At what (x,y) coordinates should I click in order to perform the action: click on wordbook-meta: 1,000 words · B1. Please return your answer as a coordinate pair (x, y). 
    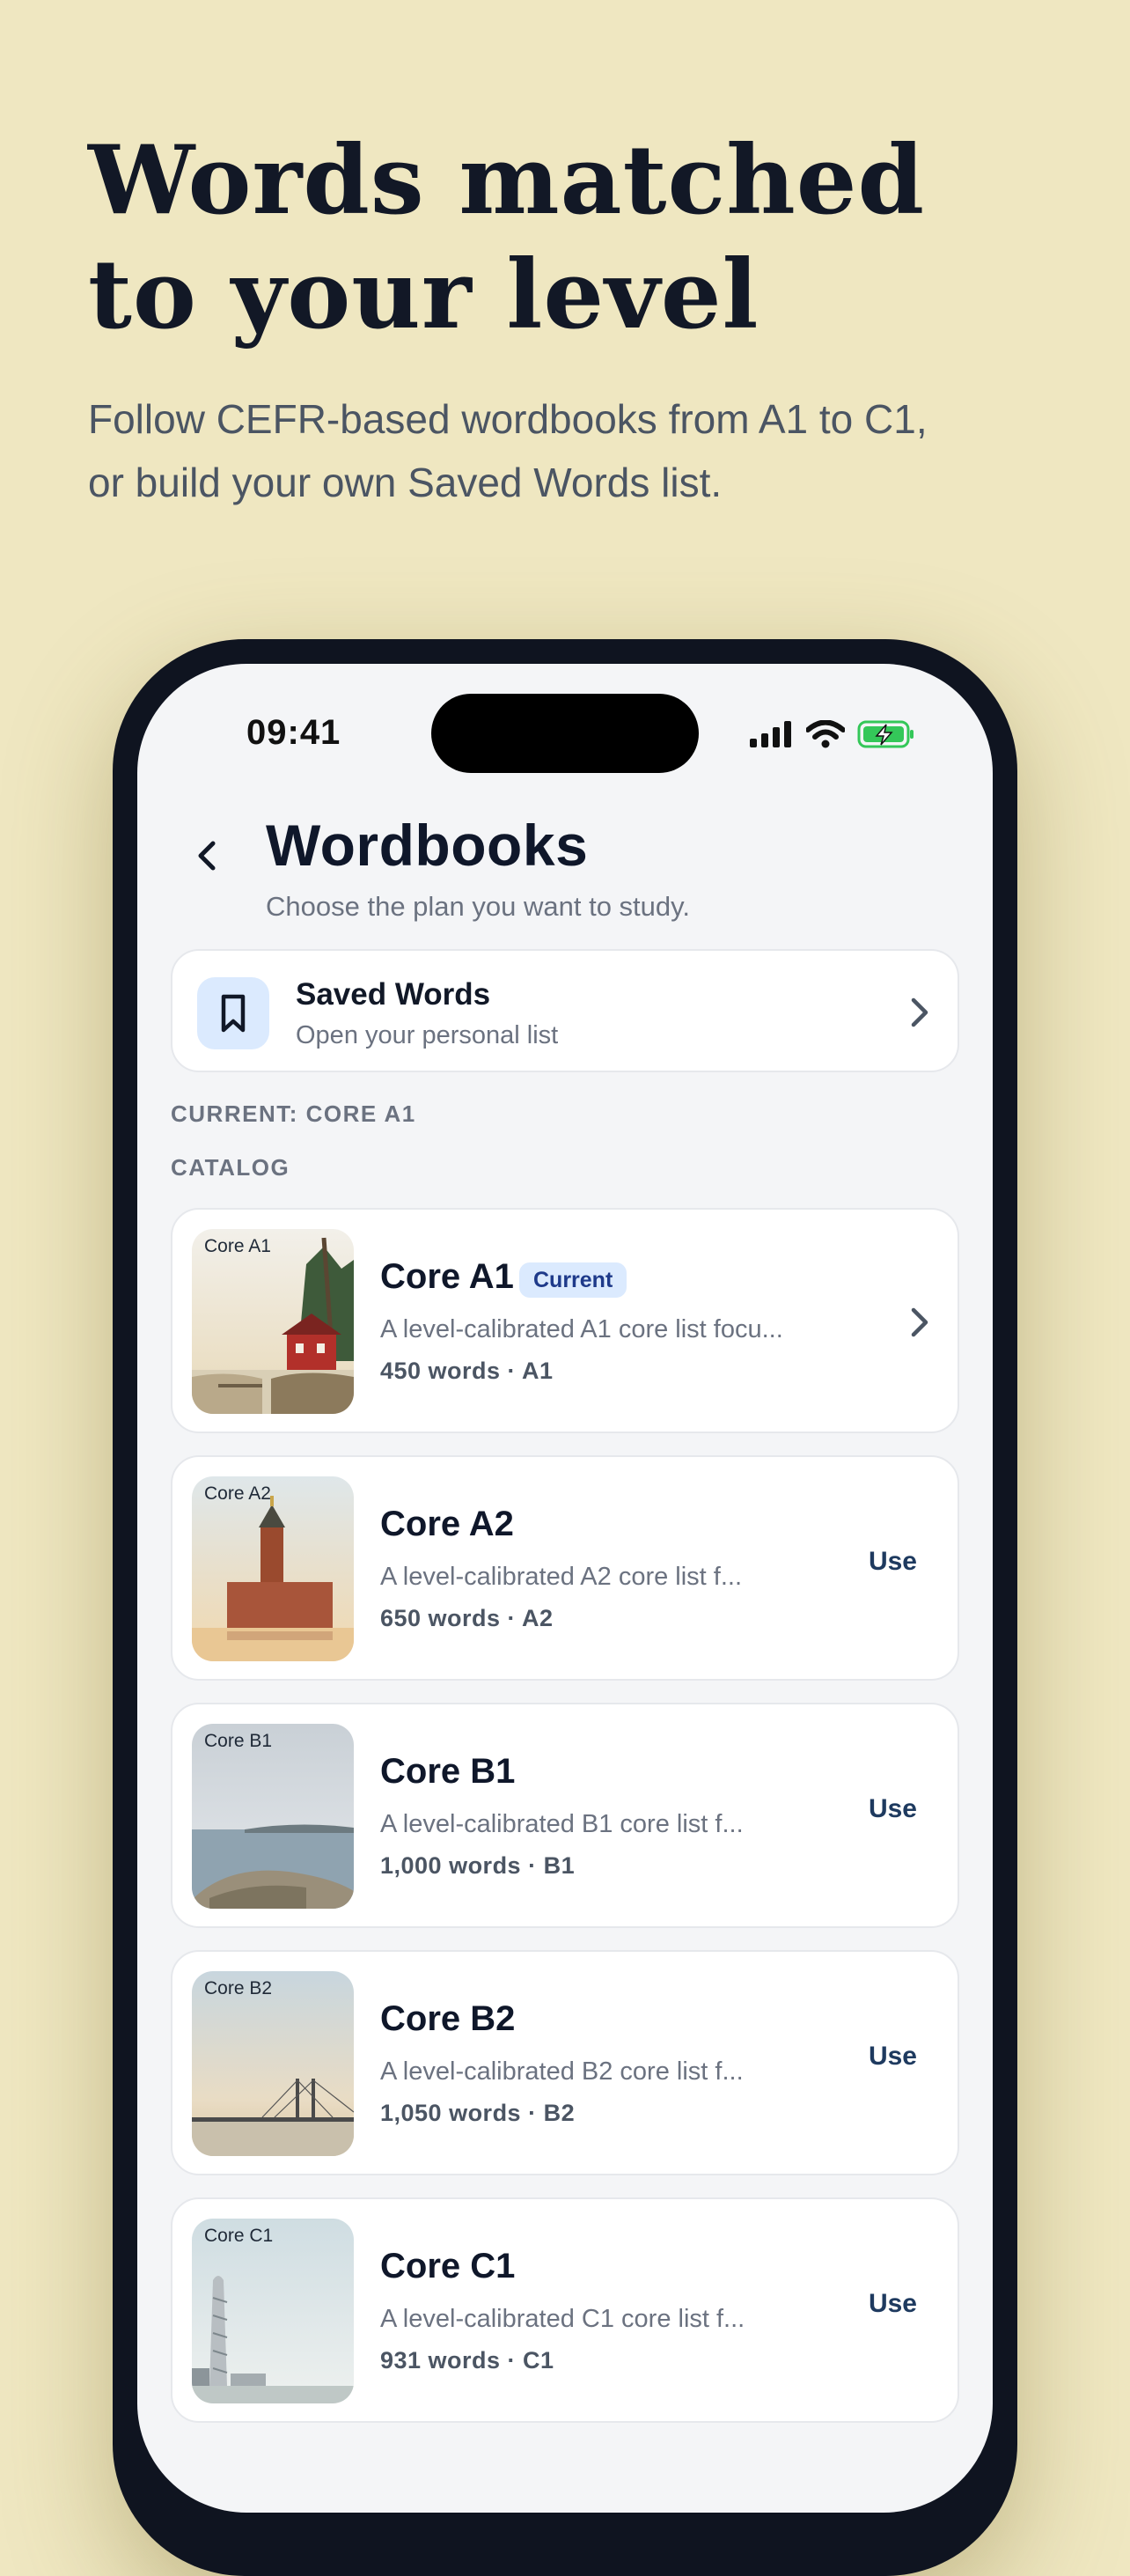
    Looking at the image, I should click on (478, 1865).